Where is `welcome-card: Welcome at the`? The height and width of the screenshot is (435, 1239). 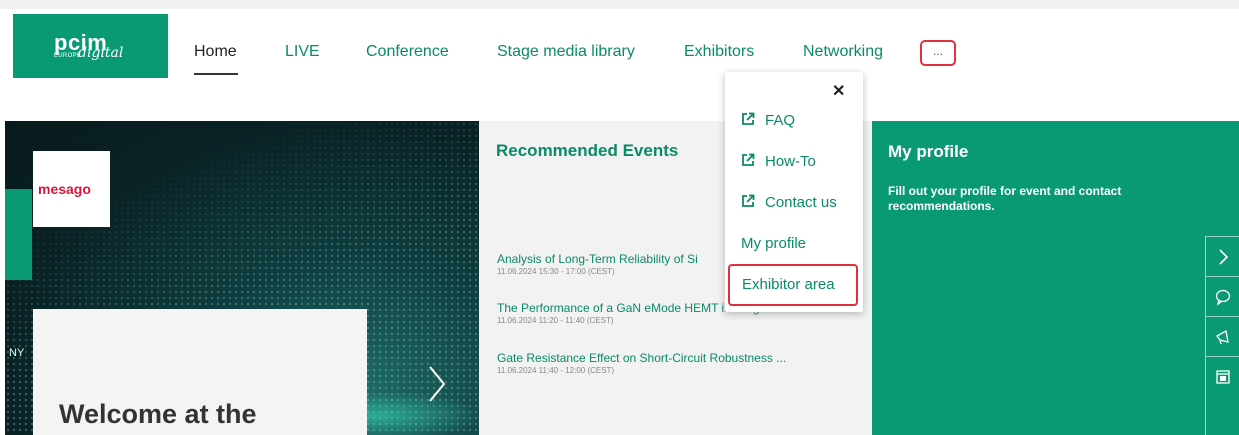 welcome-card: Welcome at the is located at coordinates (200, 372).